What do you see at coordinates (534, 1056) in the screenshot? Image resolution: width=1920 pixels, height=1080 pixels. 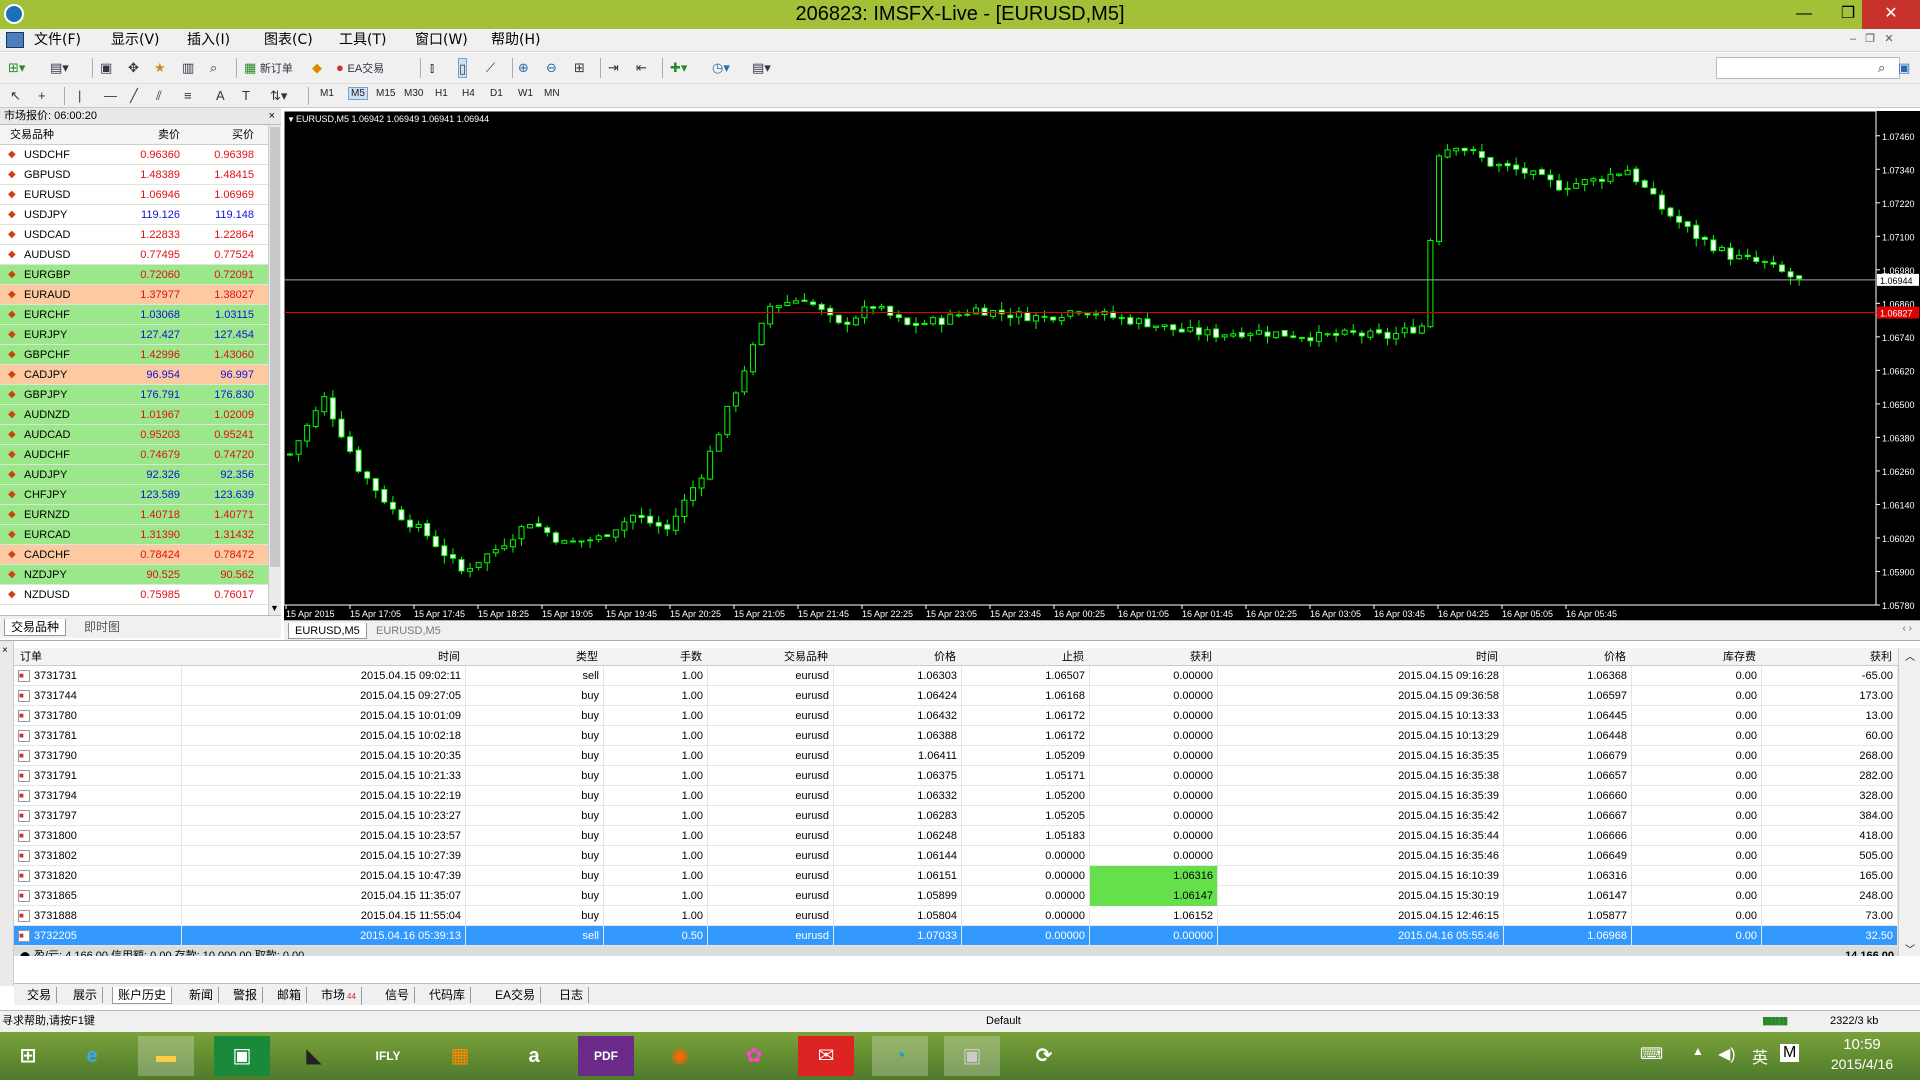 I see `amazon-icon: a` at bounding box center [534, 1056].